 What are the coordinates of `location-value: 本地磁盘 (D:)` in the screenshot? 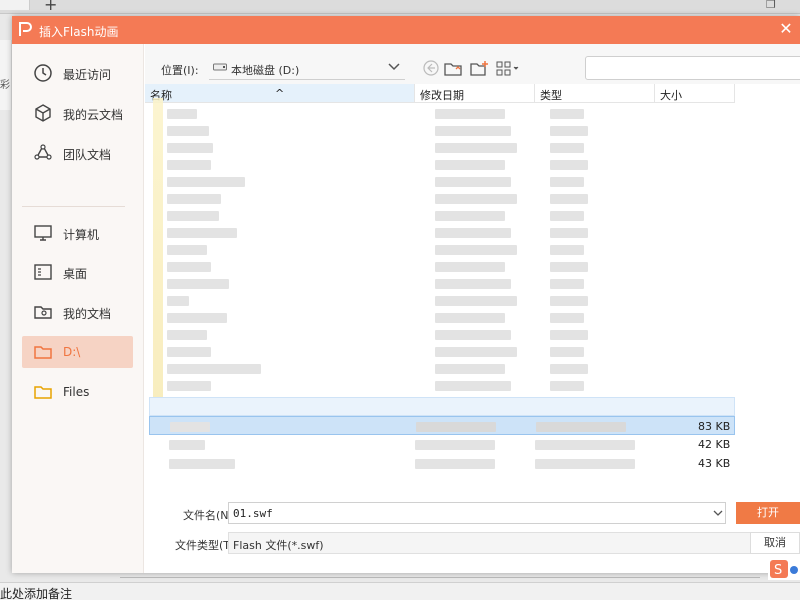 It's located at (265, 70).